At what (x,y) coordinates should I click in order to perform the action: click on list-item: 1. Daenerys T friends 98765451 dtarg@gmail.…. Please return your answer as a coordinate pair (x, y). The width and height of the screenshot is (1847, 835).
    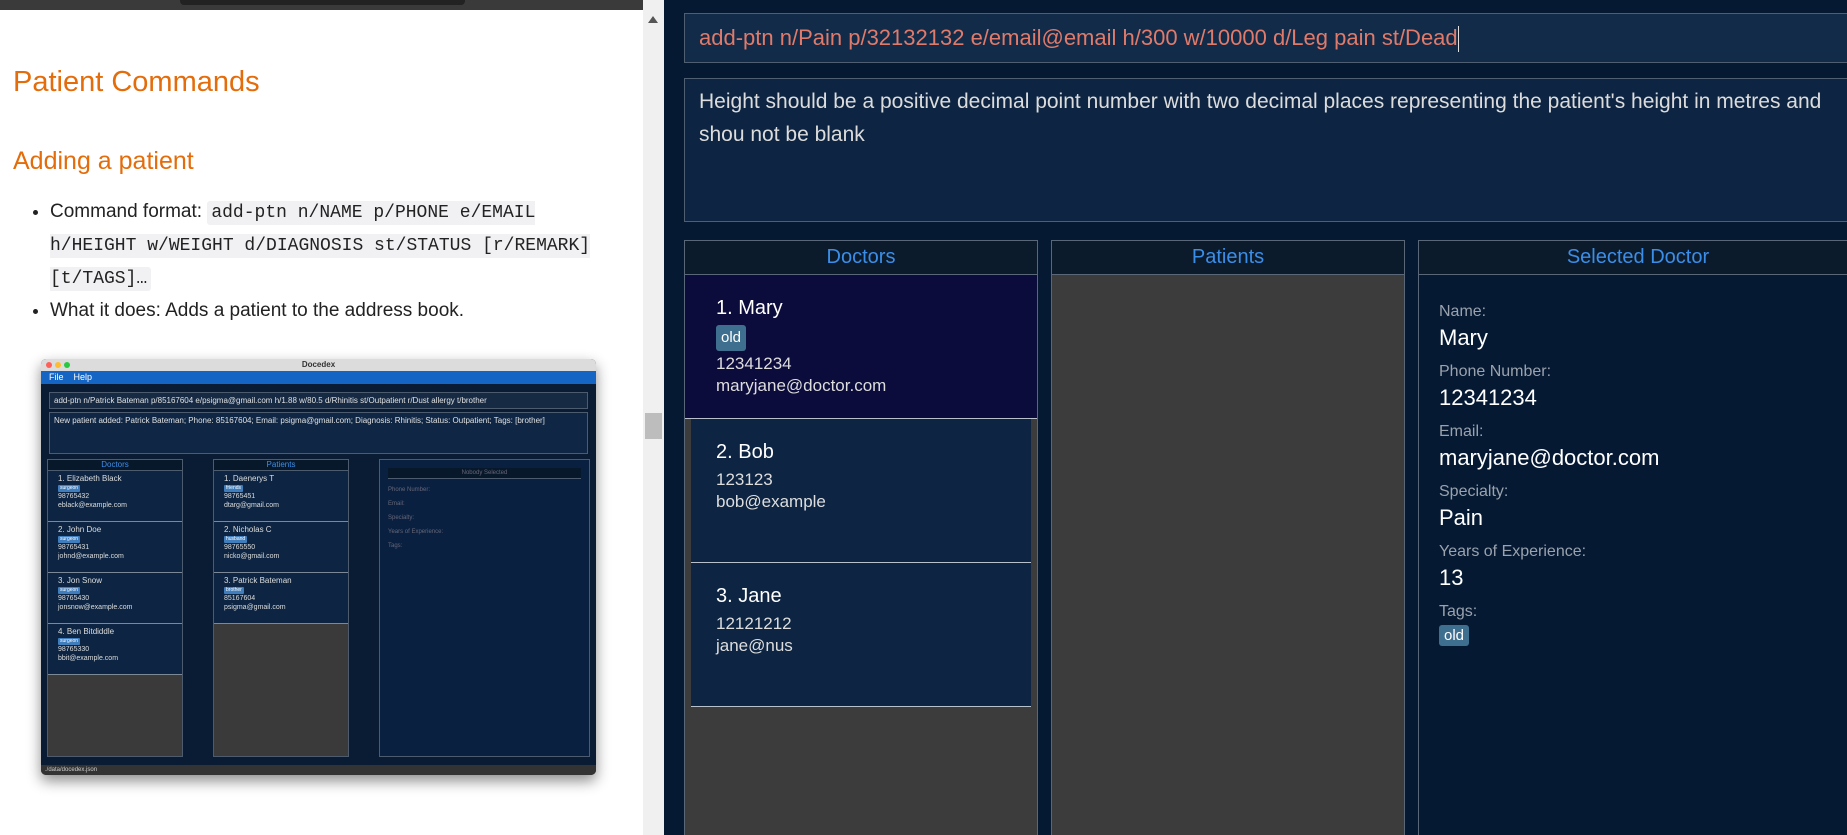
    Looking at the image, I should click on (281, 496).